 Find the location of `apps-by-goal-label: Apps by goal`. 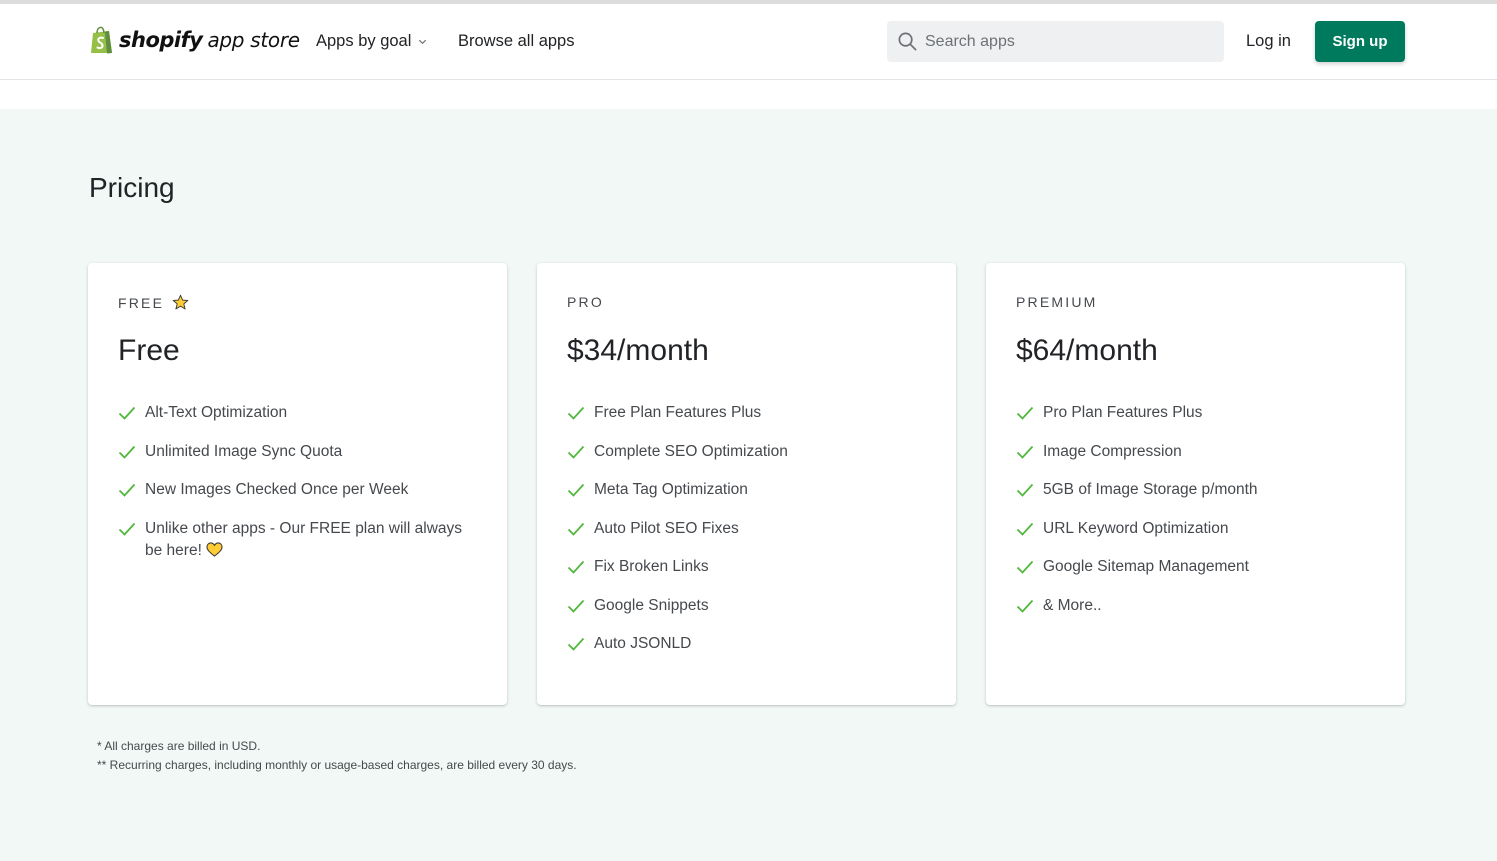

apps-by-goal-label: Apps by goal is located at coordinates (364, 41).